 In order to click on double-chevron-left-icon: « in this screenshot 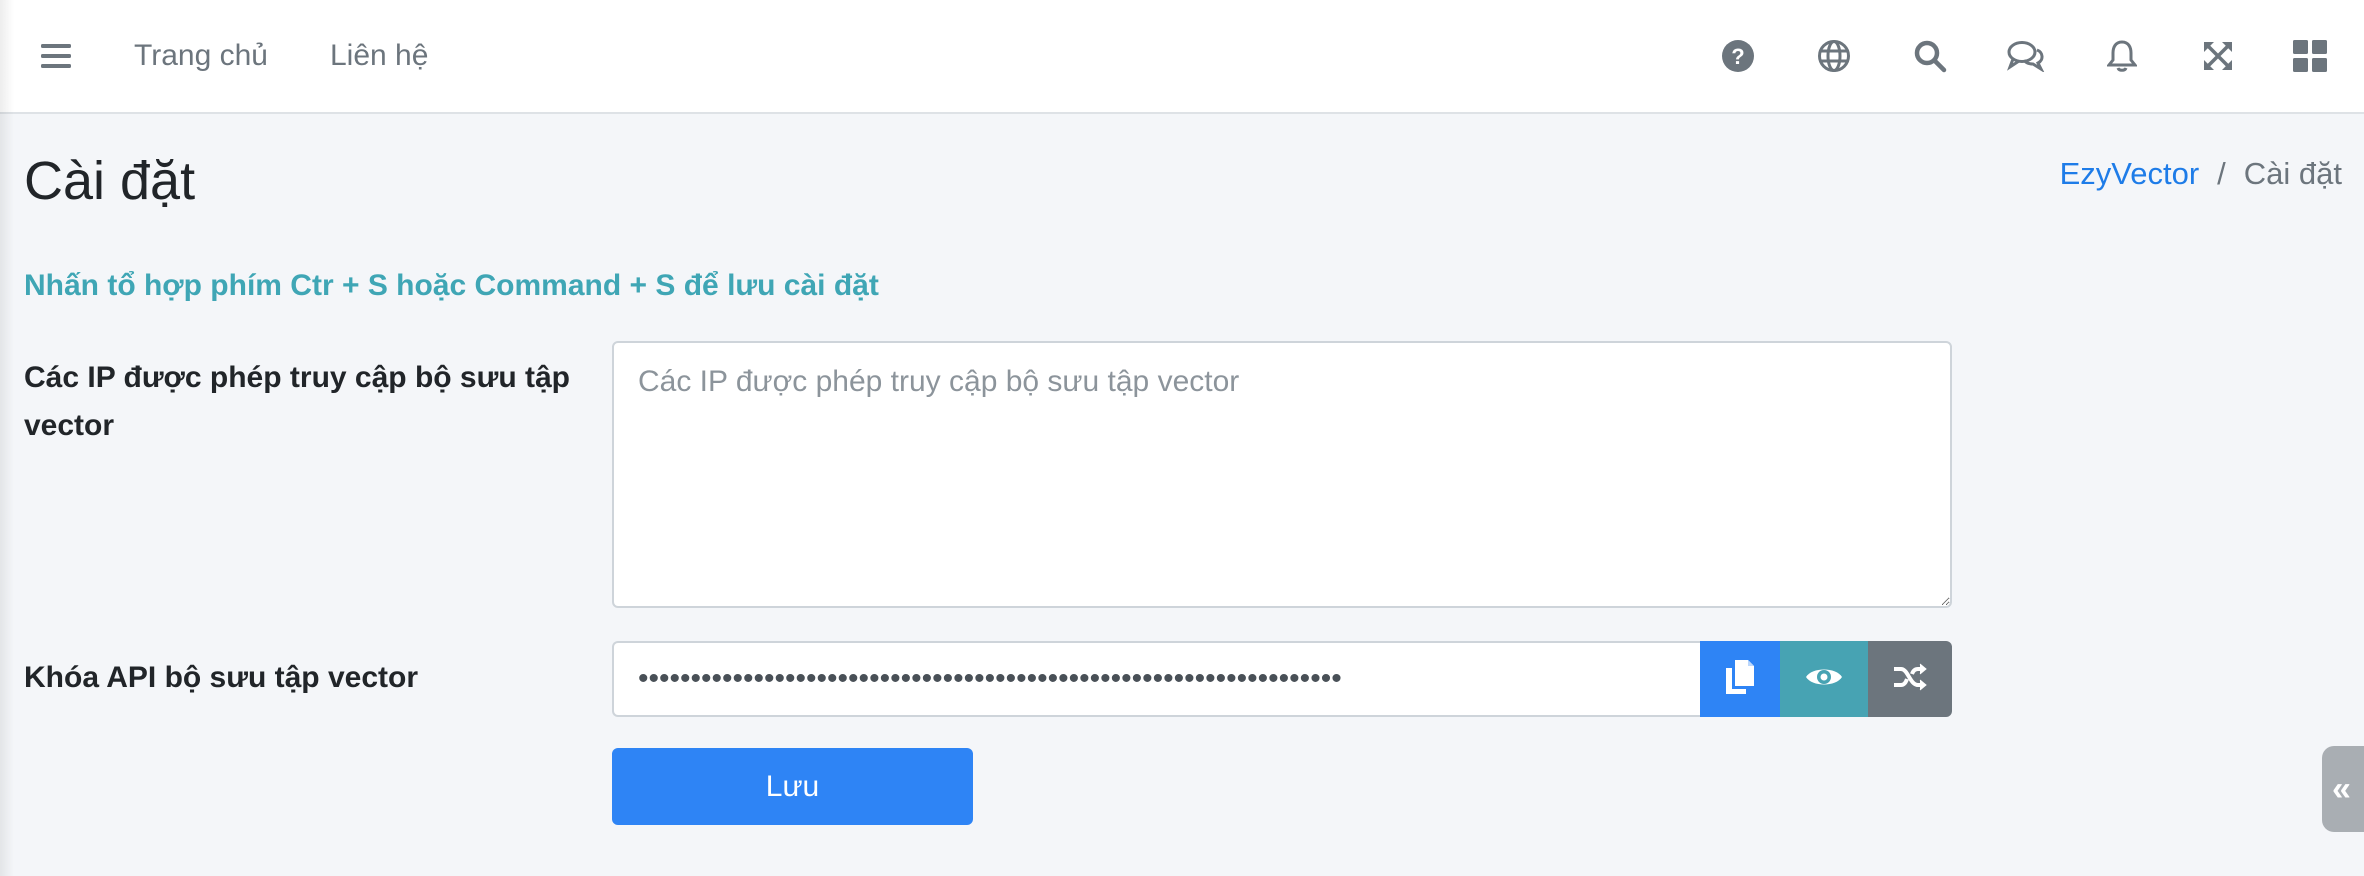, I will do `click(2341, 789)`.